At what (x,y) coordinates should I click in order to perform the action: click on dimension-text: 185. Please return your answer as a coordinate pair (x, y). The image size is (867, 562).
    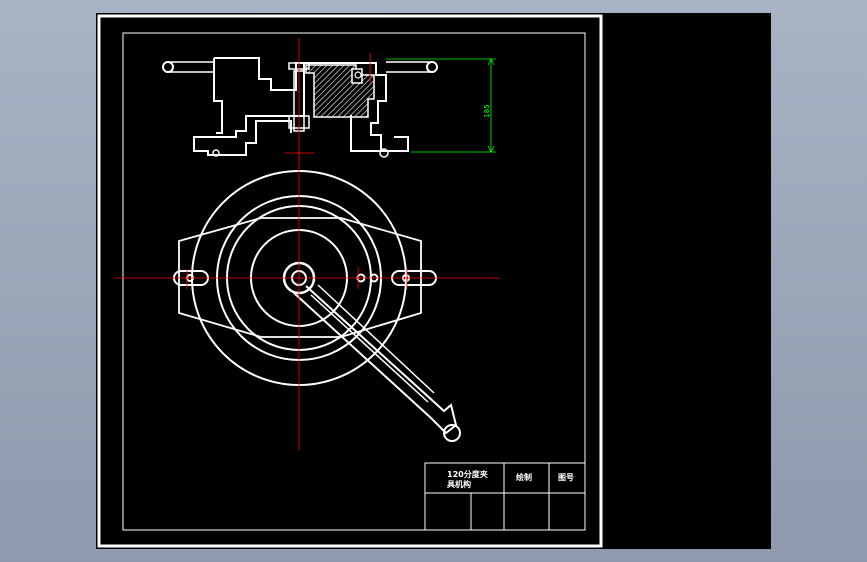
    Looking at the image, I should click on (487, 110).